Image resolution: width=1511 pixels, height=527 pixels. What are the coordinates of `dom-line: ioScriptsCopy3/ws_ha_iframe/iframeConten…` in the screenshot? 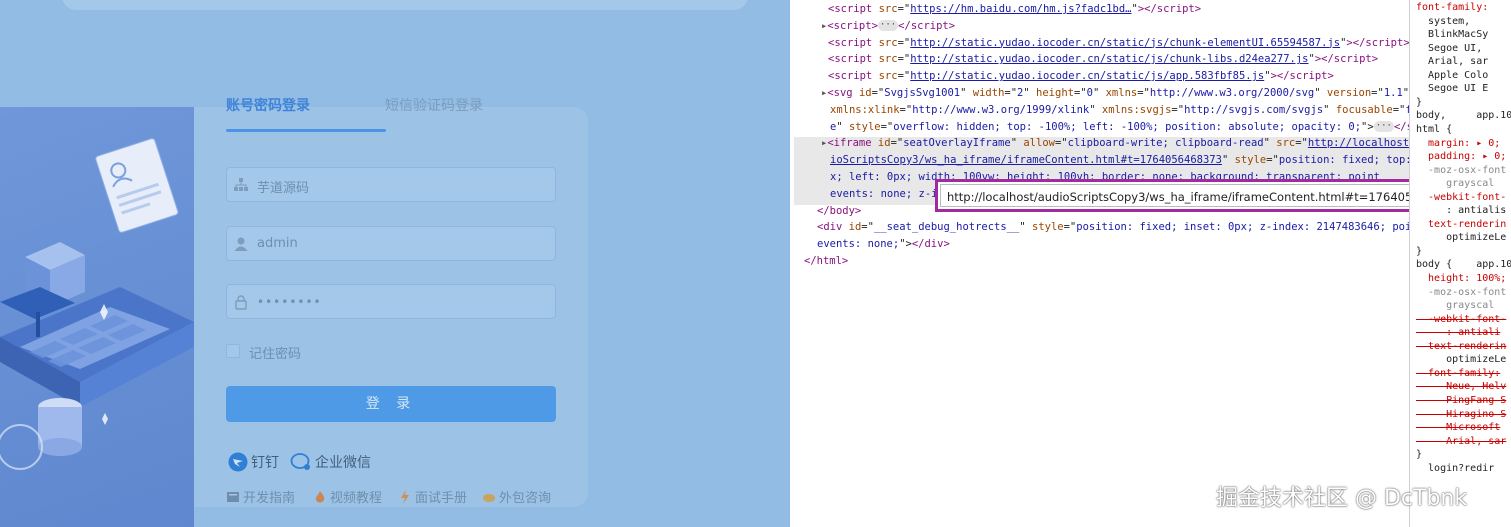 It's located at (1119, 160).